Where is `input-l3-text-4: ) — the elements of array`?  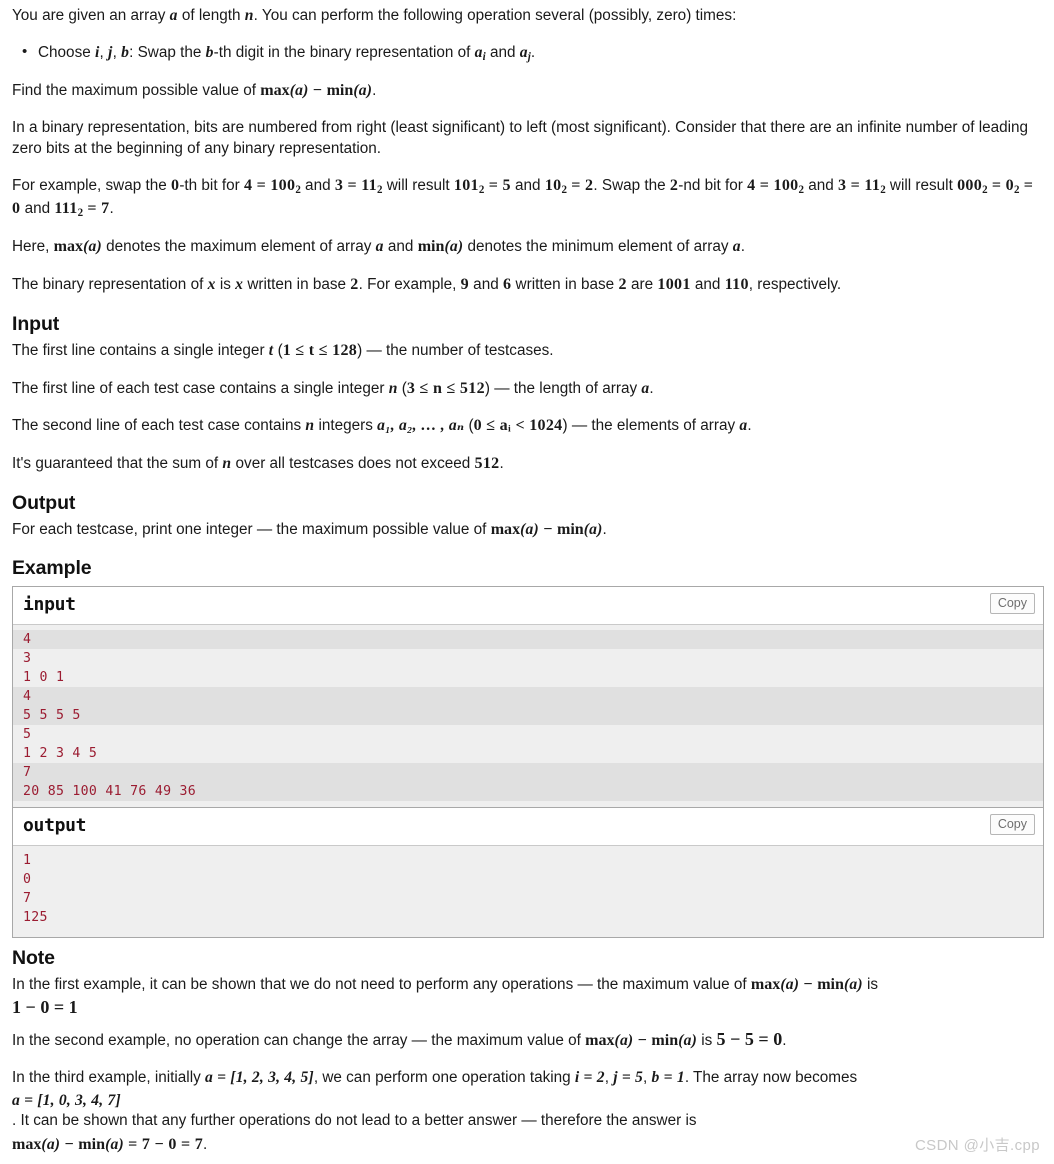 input-l3-text-4: ) — the elements of array is located at coordinates (651, 426).